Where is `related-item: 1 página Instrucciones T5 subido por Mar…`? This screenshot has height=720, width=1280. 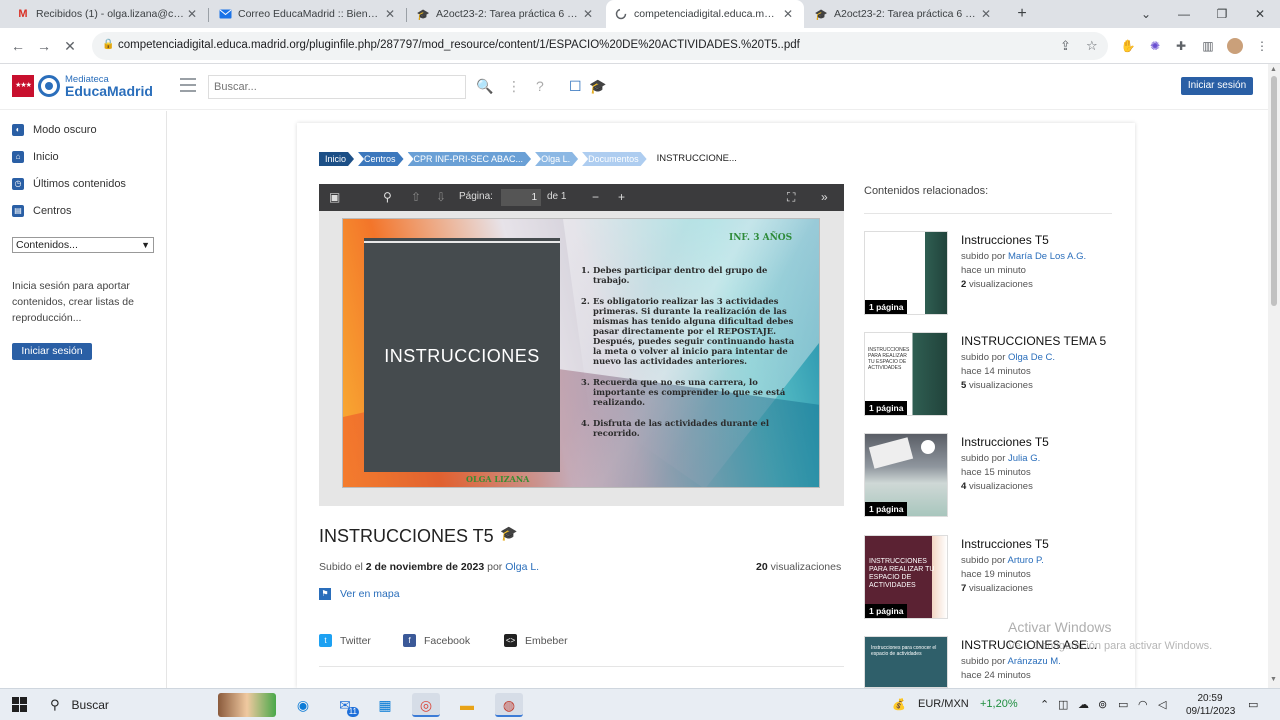 related-item: 1 página Instrucciones T5 subido por Mar… is located at coordinates (994, 273).